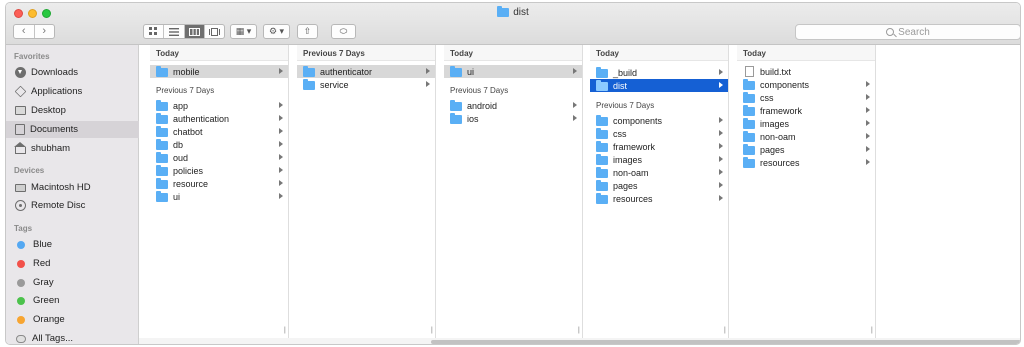 The width and height of the screenshot is (1024, 347). Describe the element at coordinates (45, 31) in the screenshot. I see `forward-button: ›` at that location.